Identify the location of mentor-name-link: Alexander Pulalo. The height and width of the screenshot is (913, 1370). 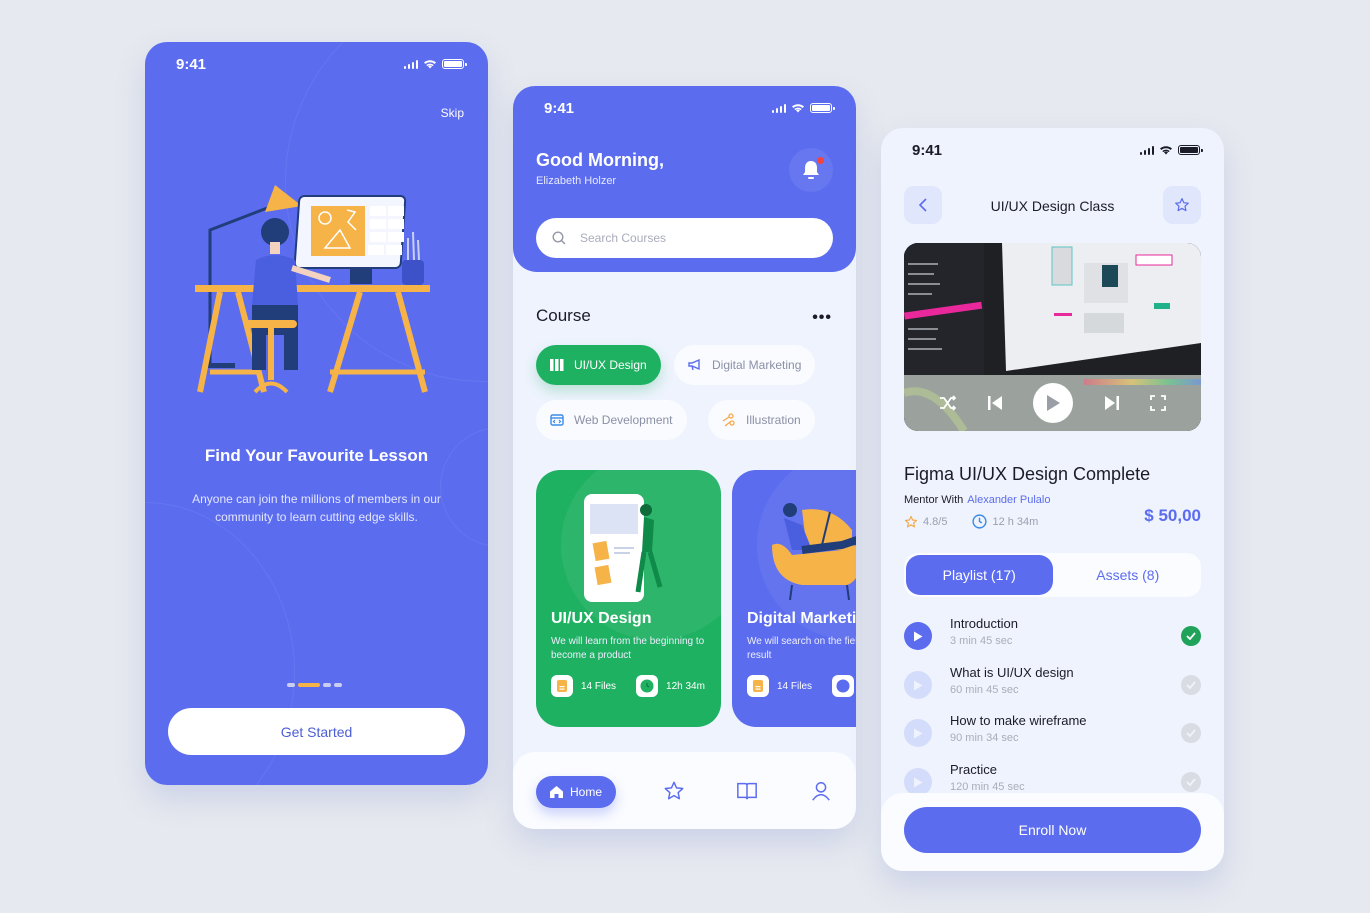
(1008, 500).